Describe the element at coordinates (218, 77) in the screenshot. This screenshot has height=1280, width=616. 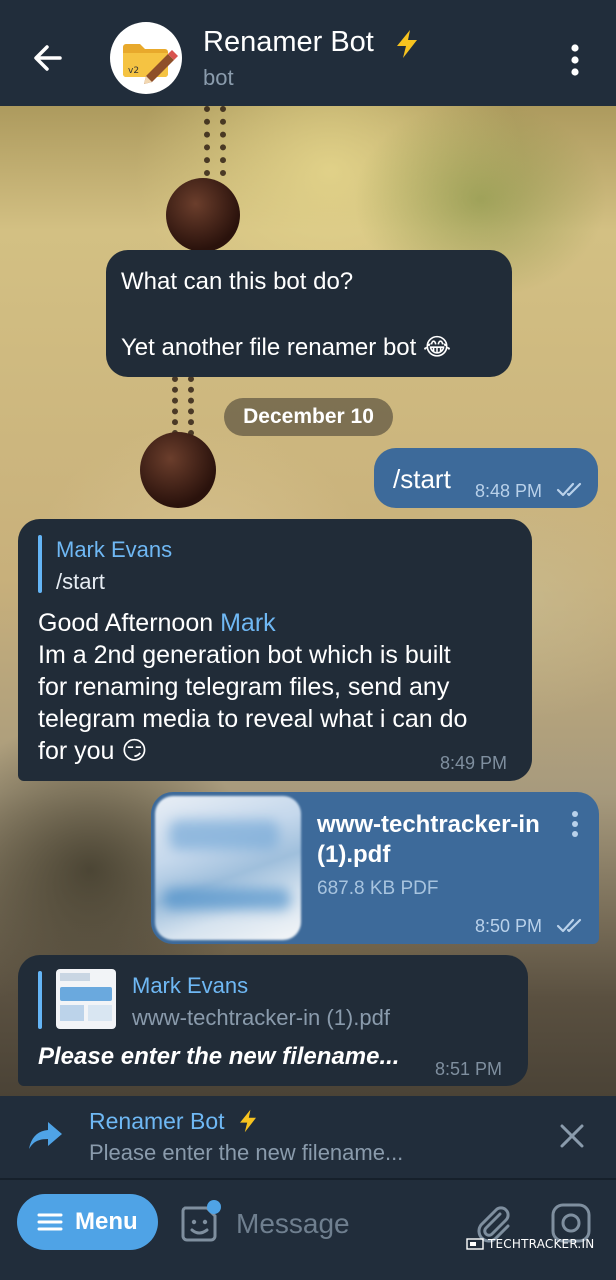
I see `chat-subtitle: bot` at that location.